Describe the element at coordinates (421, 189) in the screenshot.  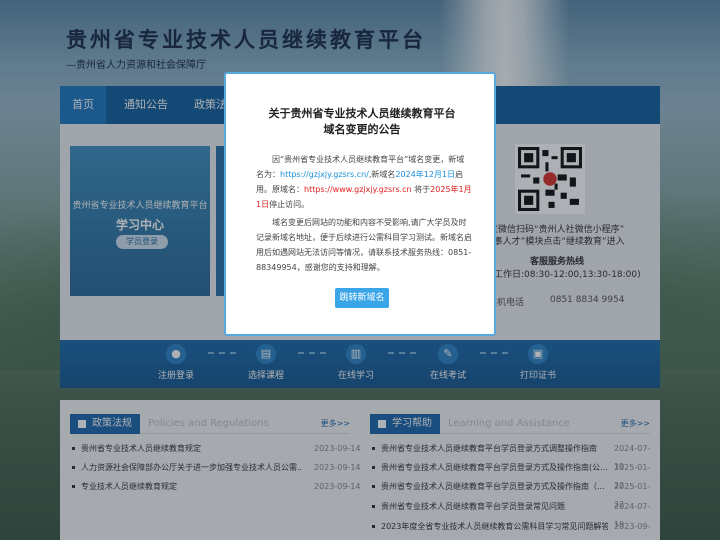
I see `dialog-text: 将于` at that location.